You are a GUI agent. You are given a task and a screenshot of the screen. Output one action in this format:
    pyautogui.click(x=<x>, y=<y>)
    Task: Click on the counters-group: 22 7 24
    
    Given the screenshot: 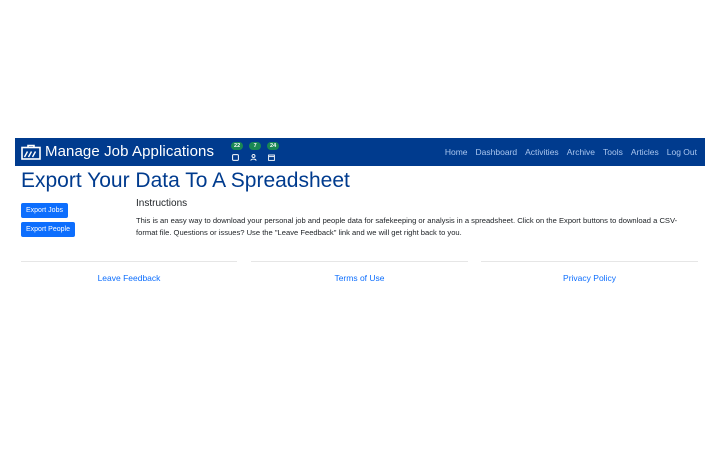 What is the action you would take?
    pyautogui.click(x=253, y=152)
    